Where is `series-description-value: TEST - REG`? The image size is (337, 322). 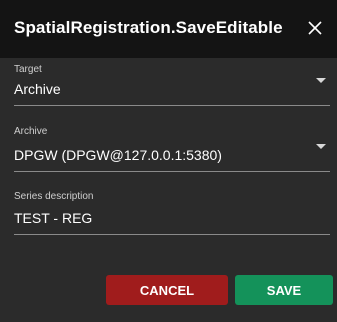
series-description-value: TEST - REG is located at coordinates (53, 218).